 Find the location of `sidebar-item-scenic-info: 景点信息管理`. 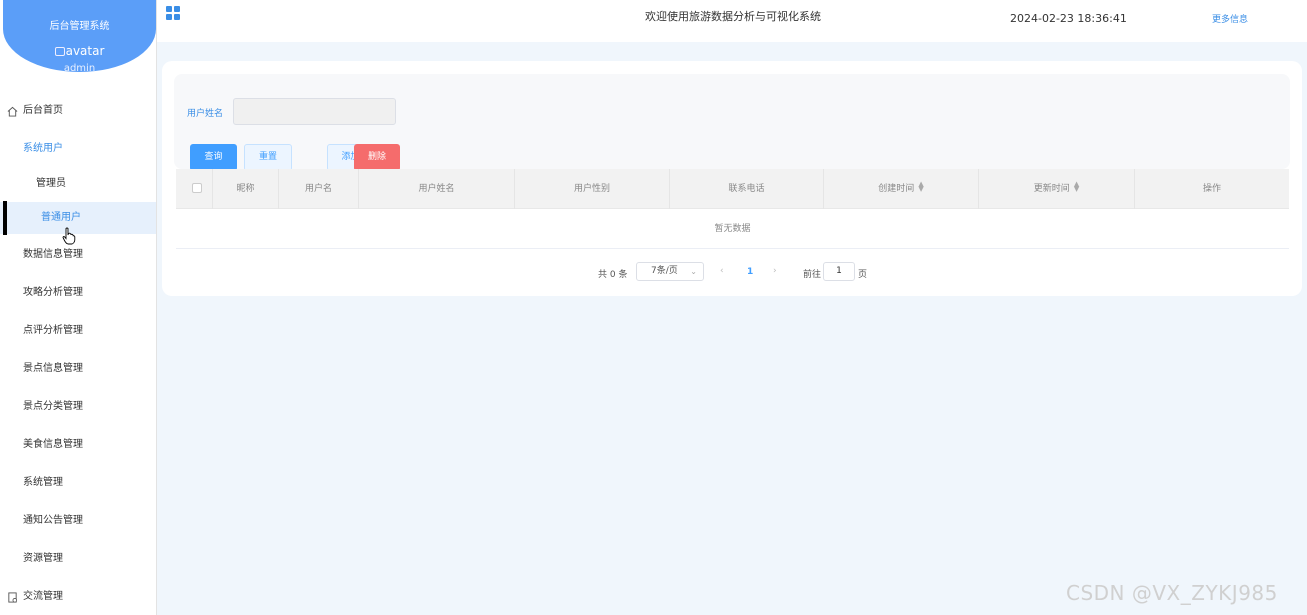

sidebar-item-scenic-info: 景点信息管理 is located at coordinates (78, 369).